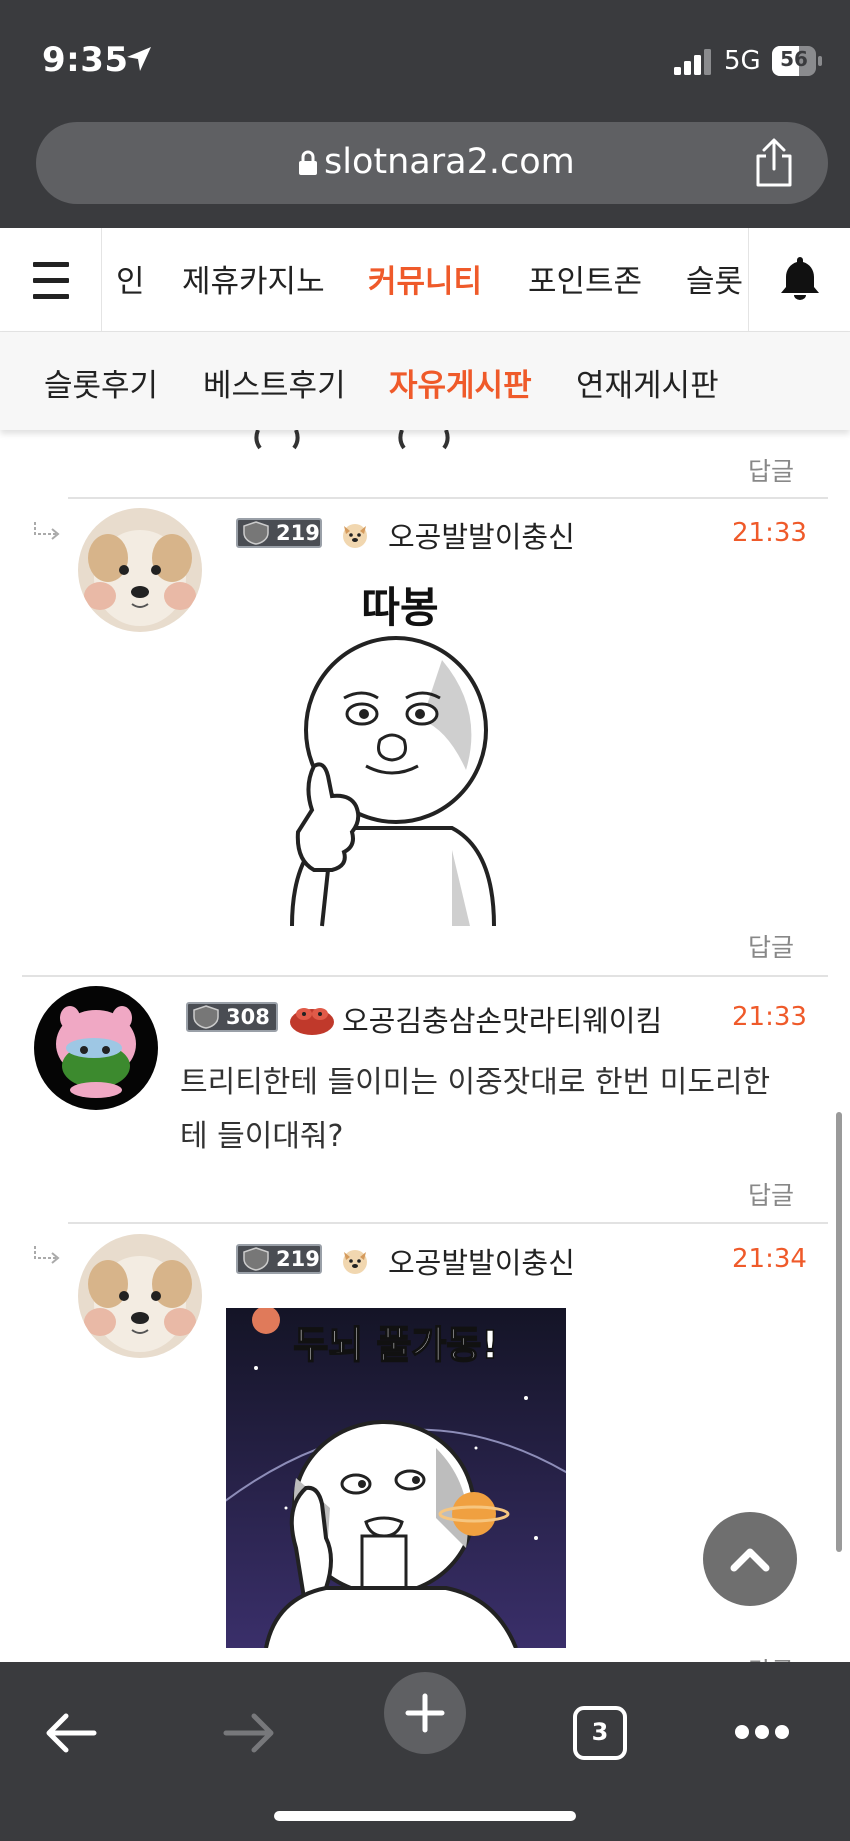  I want to click on level-badge: 308, so click(232, 1017).